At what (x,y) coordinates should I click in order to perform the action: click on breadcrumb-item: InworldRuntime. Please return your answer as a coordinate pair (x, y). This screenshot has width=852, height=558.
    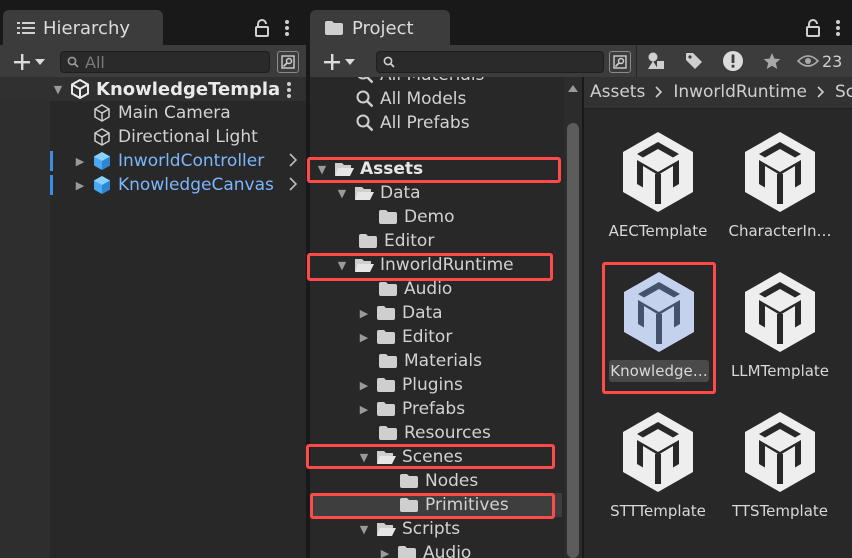
    Looking at the image, I should click on (740, 92).